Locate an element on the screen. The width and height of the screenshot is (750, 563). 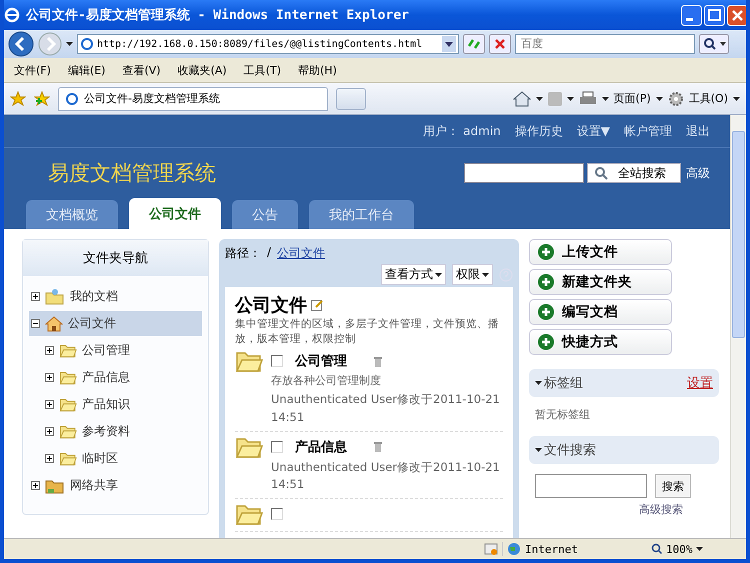
folder-description: 集中管理文件的区域，多层子文件管理，文件预览、播放，版本管理，权限控制 is located at coordinates (367, 331).